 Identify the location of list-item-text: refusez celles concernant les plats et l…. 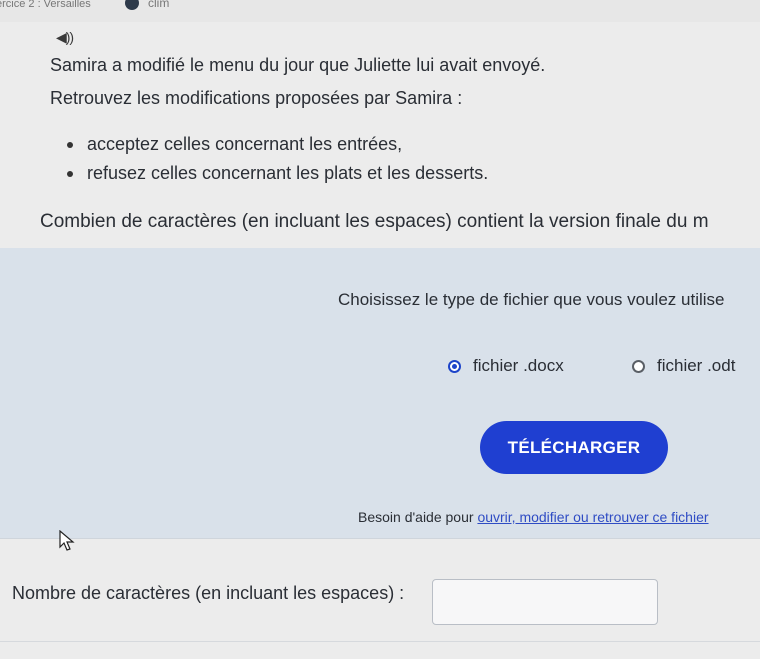
(288, 173).